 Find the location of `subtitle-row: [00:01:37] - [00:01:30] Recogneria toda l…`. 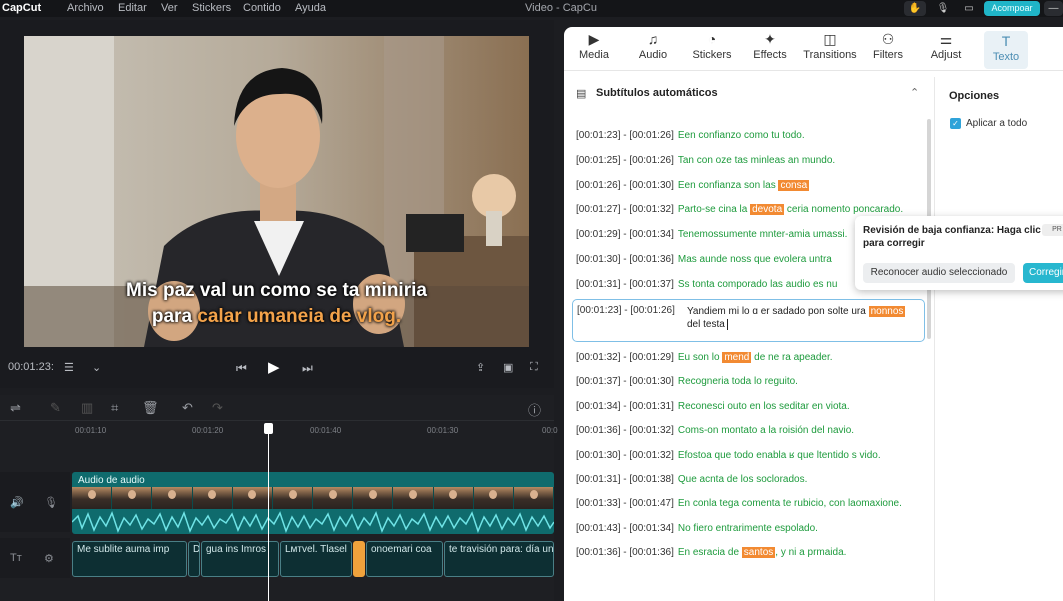

subtitle-row: [00:01:37] - [00:01:30] Recogneria toda l… is located at coordinates (687, 381).